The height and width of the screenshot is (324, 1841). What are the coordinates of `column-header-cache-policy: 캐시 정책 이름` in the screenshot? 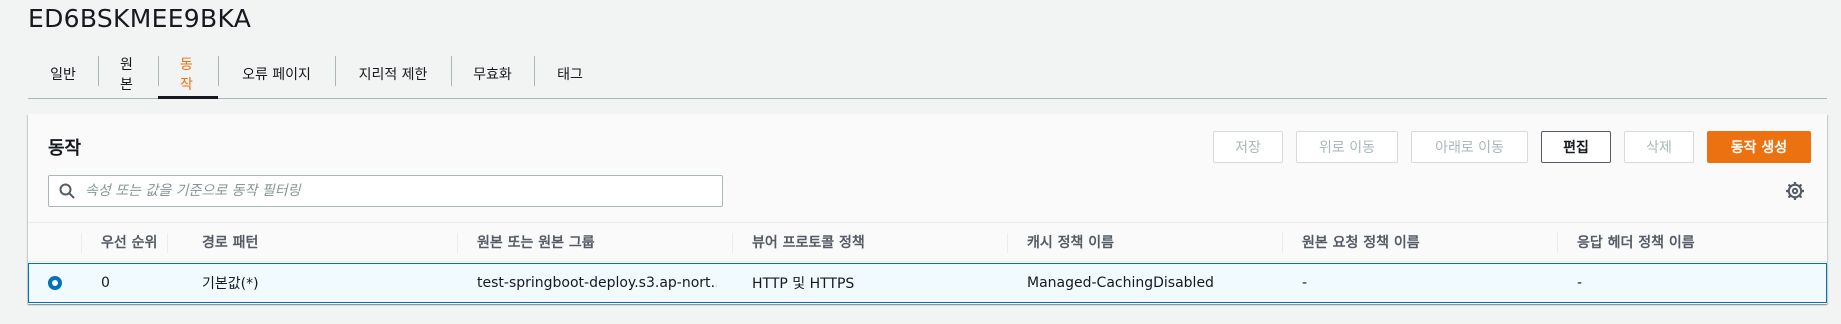 It's located at (1070, 242).